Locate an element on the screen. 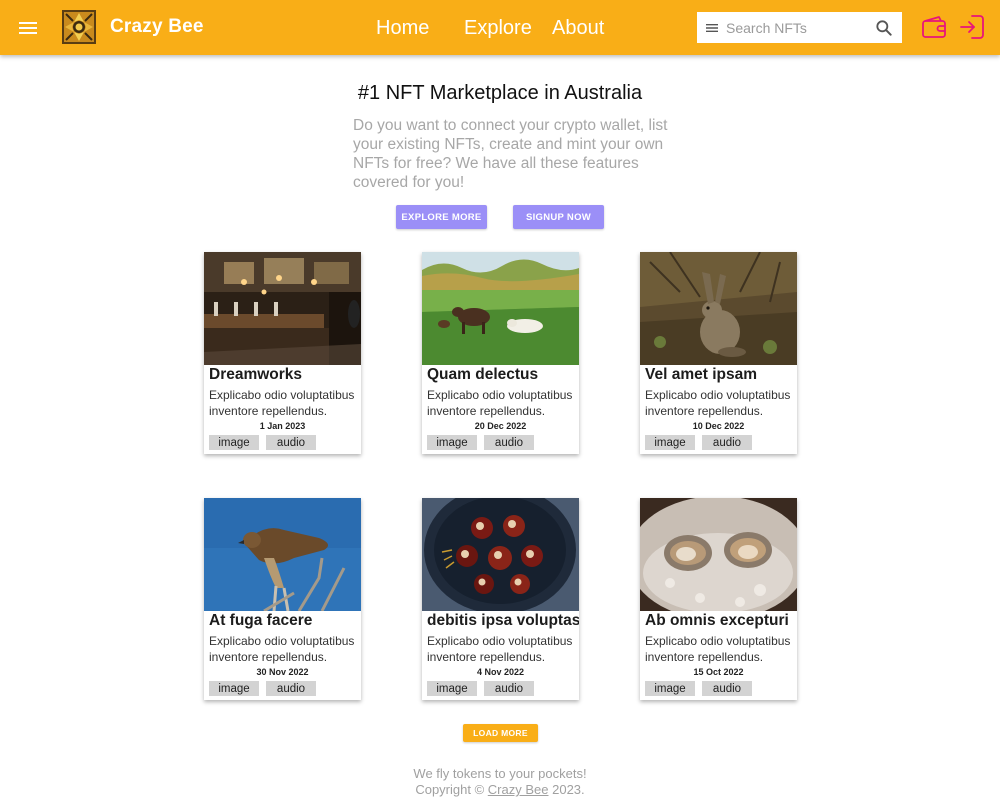  footer-copyright: Copyright © Crazy Bee 2023. is located at coordinates (500, 790).